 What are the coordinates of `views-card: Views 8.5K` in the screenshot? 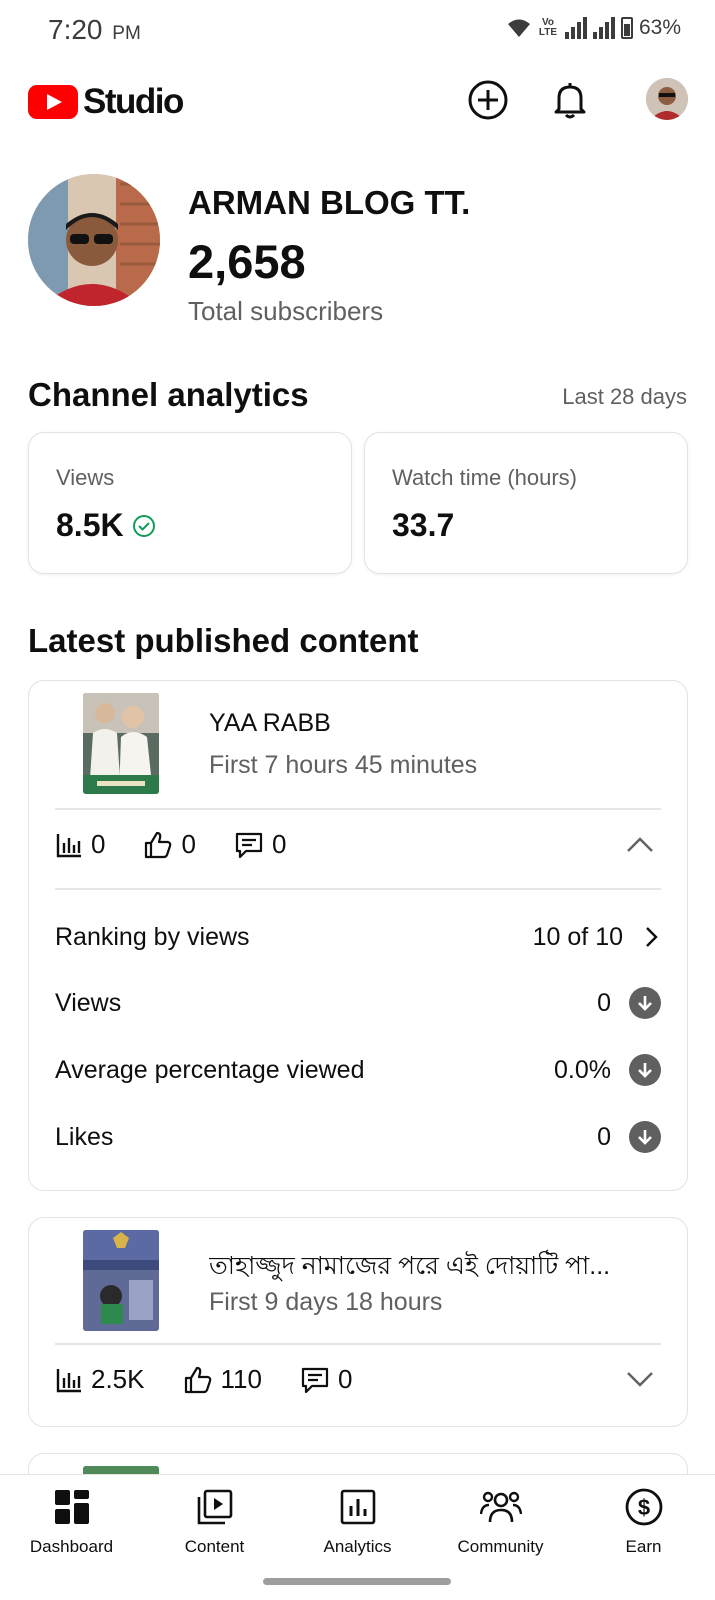 It's located at (190, 503).